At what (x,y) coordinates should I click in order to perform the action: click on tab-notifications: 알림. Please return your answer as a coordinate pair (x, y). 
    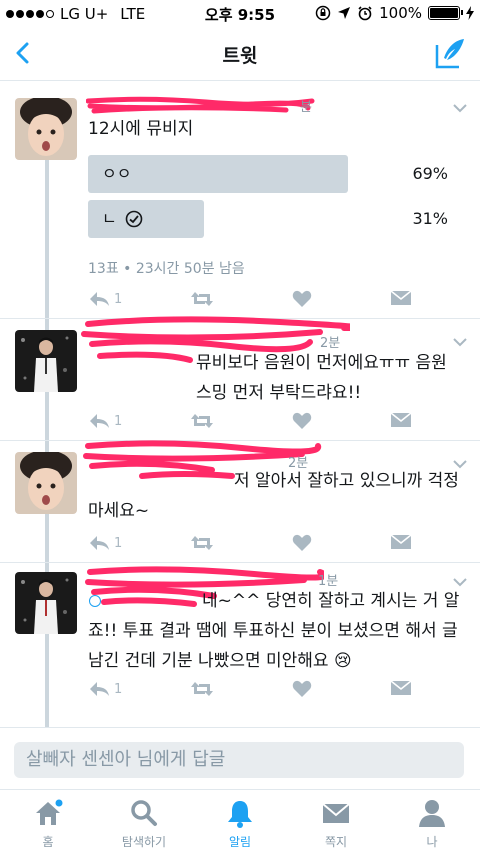
    Looking at the image, I should click on (240, 822).